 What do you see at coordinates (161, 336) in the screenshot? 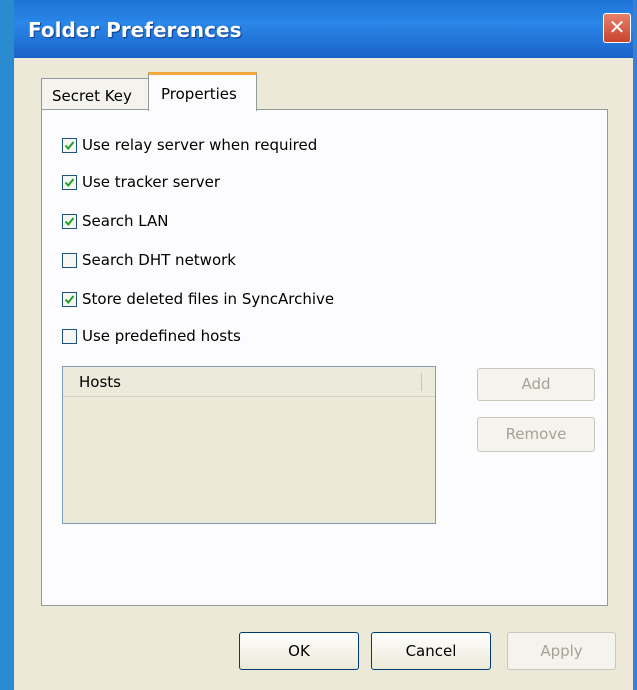
I see `predefined-hosts-label: Use predefined hosts` at bounding box center [161, 336].